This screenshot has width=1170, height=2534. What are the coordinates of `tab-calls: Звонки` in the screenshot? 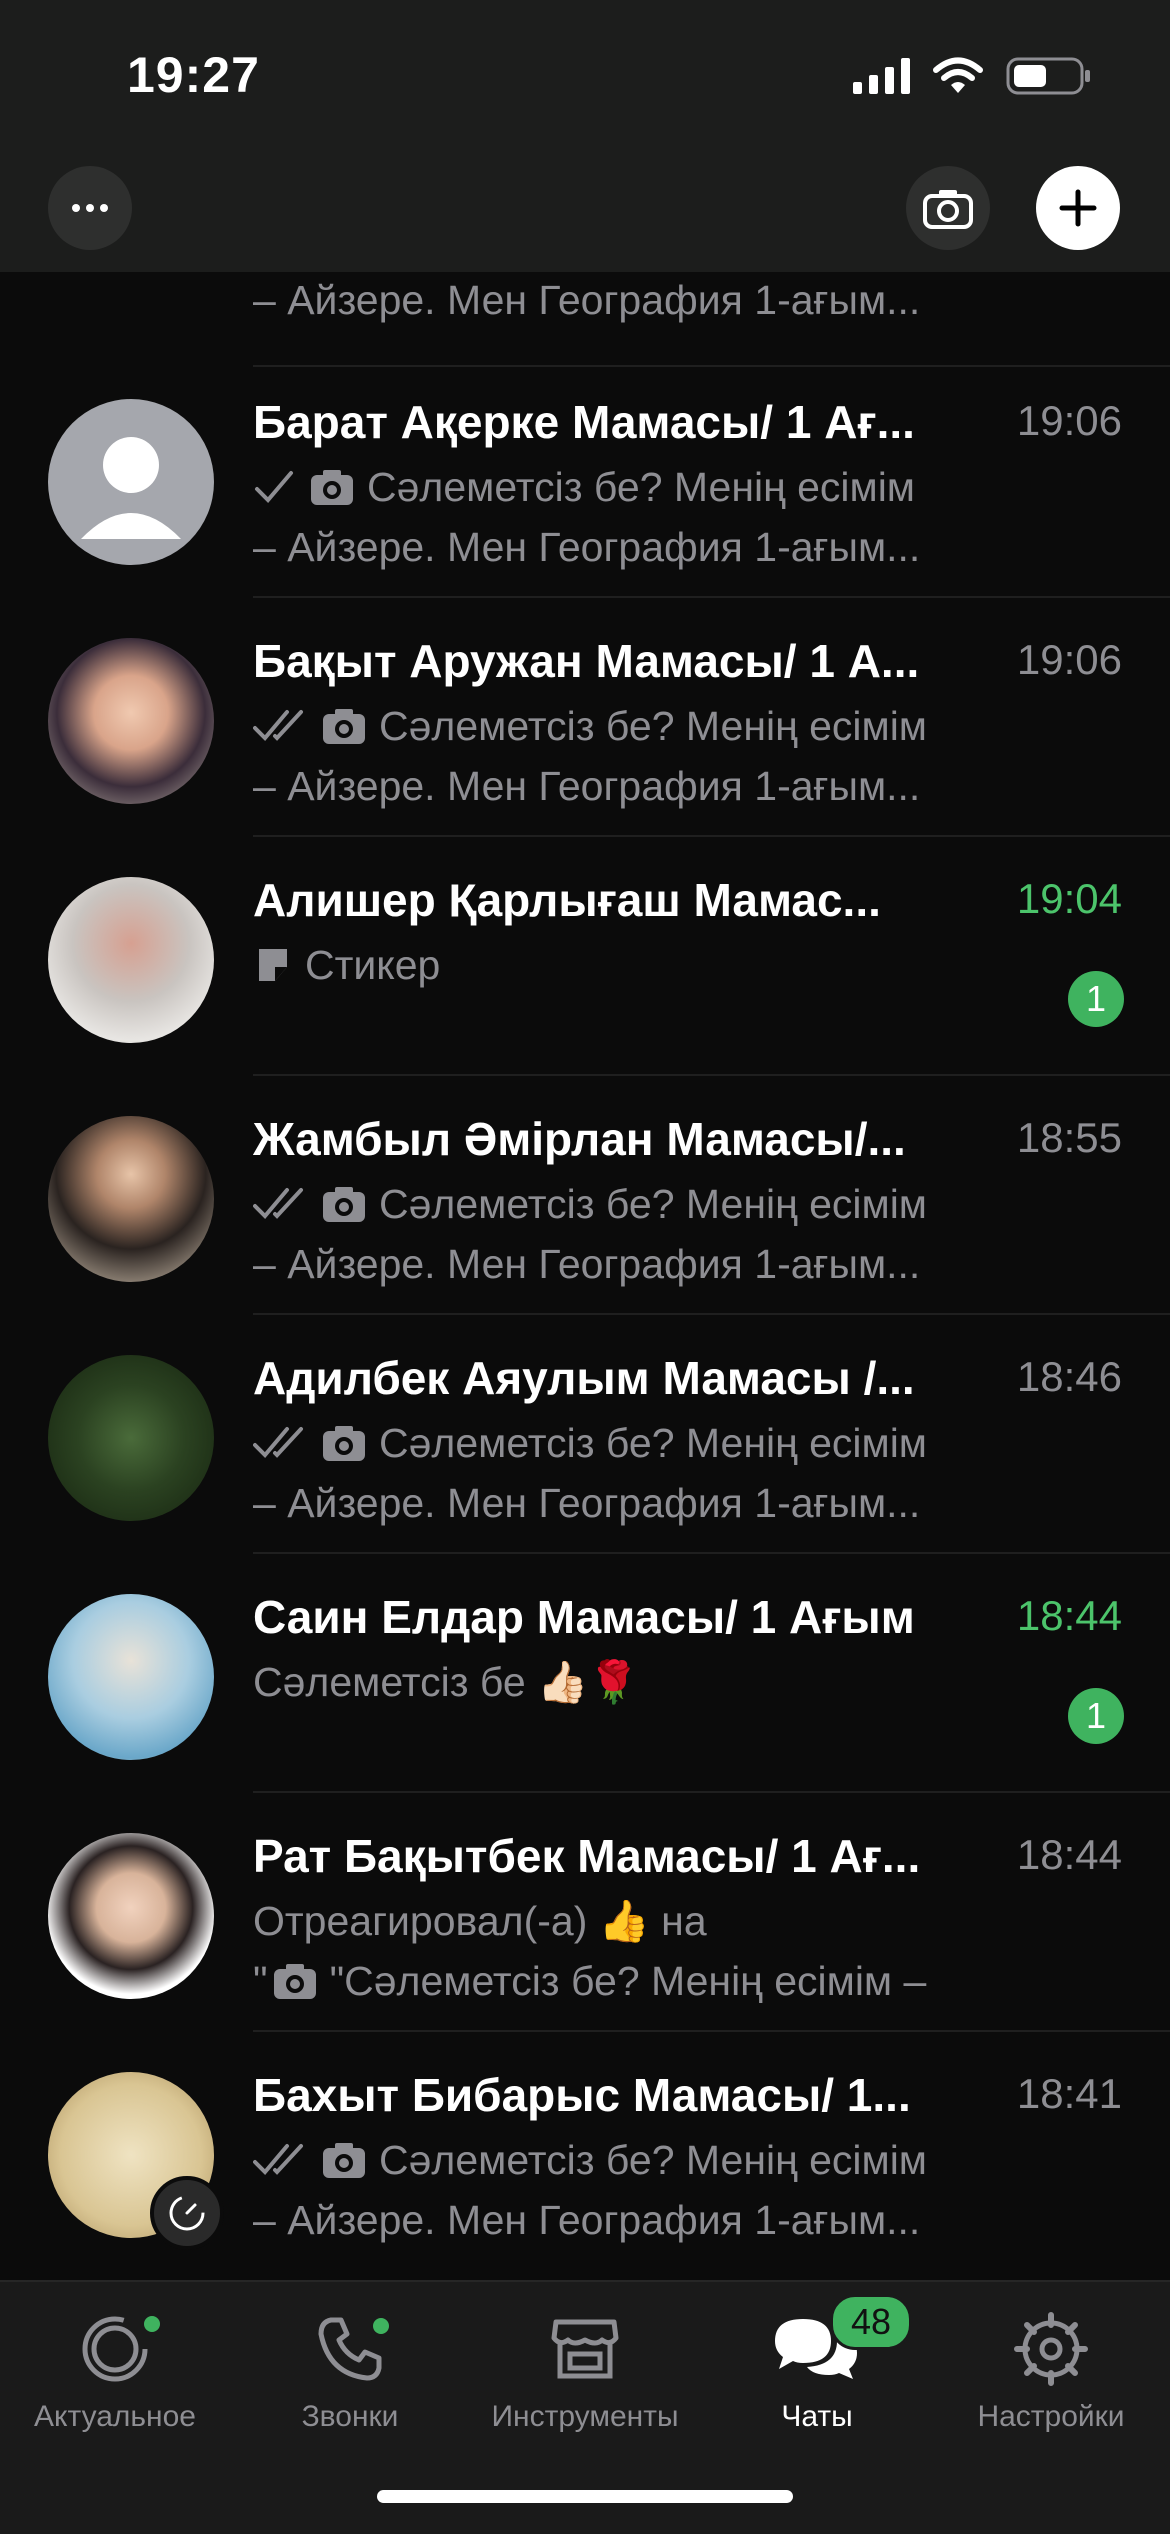 It's located at (350, 2369).